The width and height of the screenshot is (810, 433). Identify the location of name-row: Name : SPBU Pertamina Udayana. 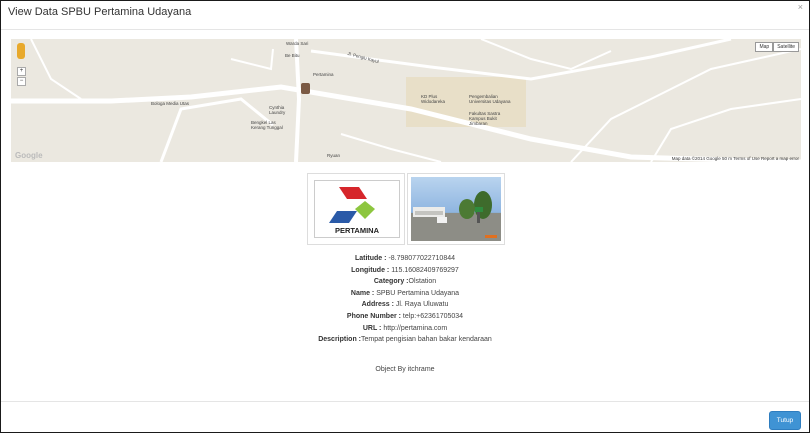
(405, 294).